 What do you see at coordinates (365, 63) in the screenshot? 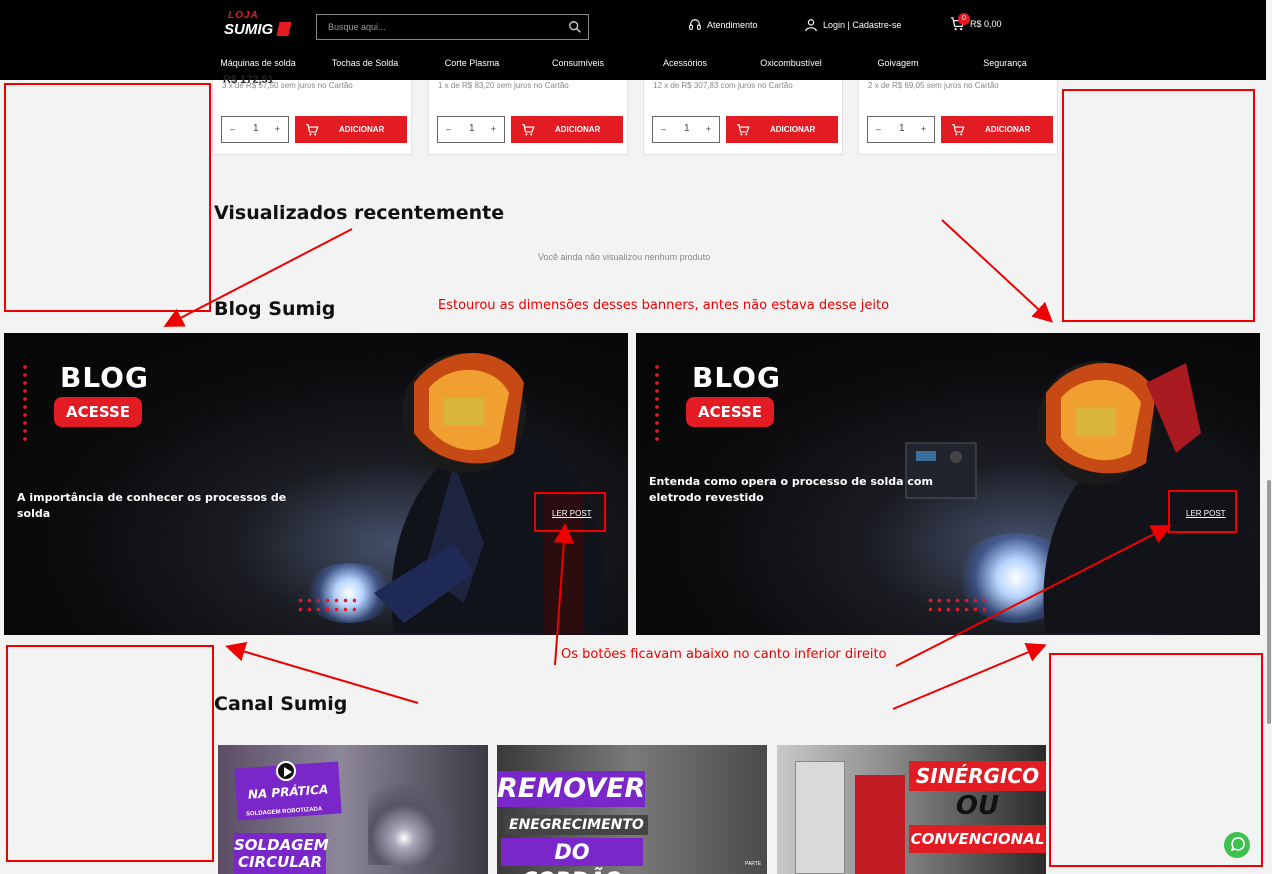
I see `nav-item-tochas: Tochas de Solda` at bounding box center [365, 63].